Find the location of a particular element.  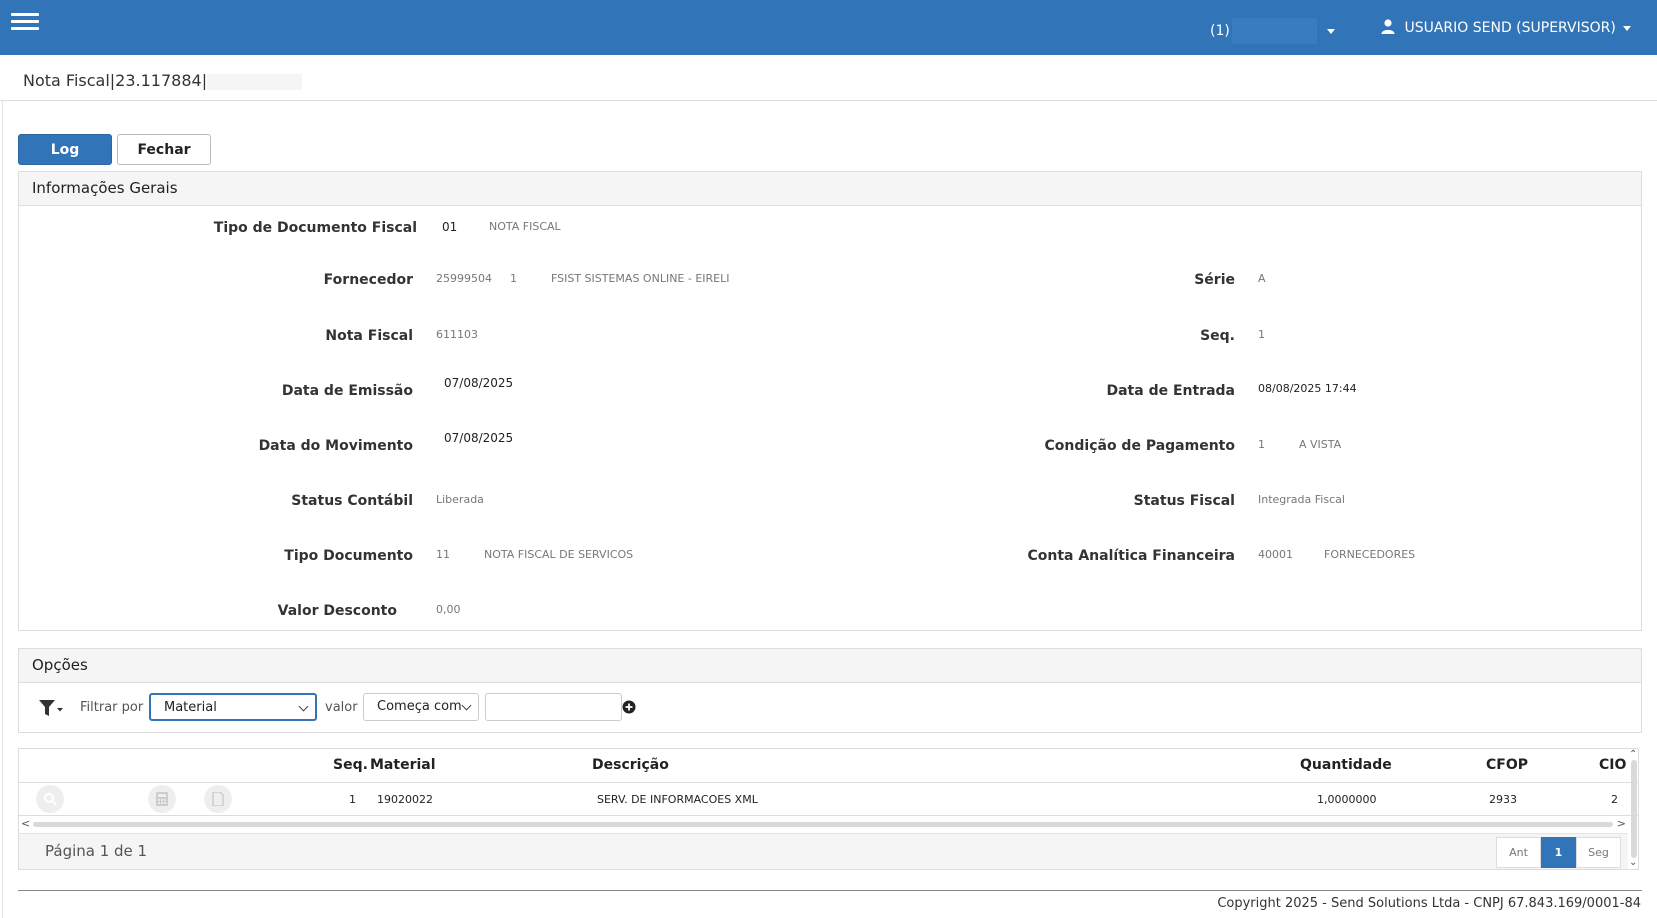

col-header-descricao: Descrição is located at coordinates (630, 765).